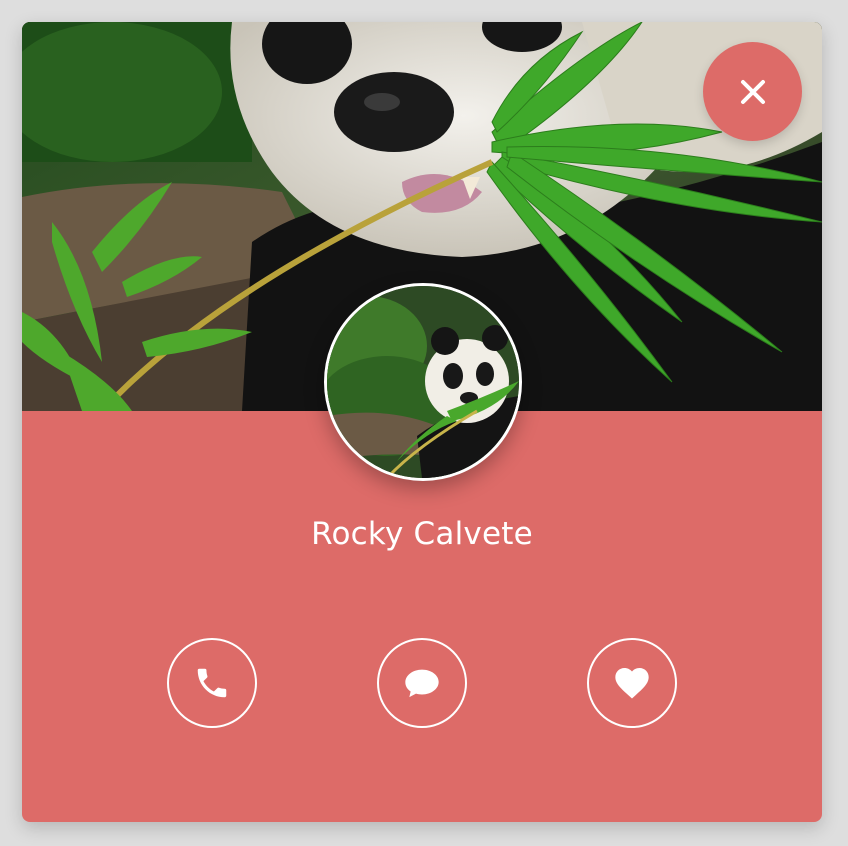 The width and height of the screenshot is (848, 846). I want to click on call-button, so click(212, 683).